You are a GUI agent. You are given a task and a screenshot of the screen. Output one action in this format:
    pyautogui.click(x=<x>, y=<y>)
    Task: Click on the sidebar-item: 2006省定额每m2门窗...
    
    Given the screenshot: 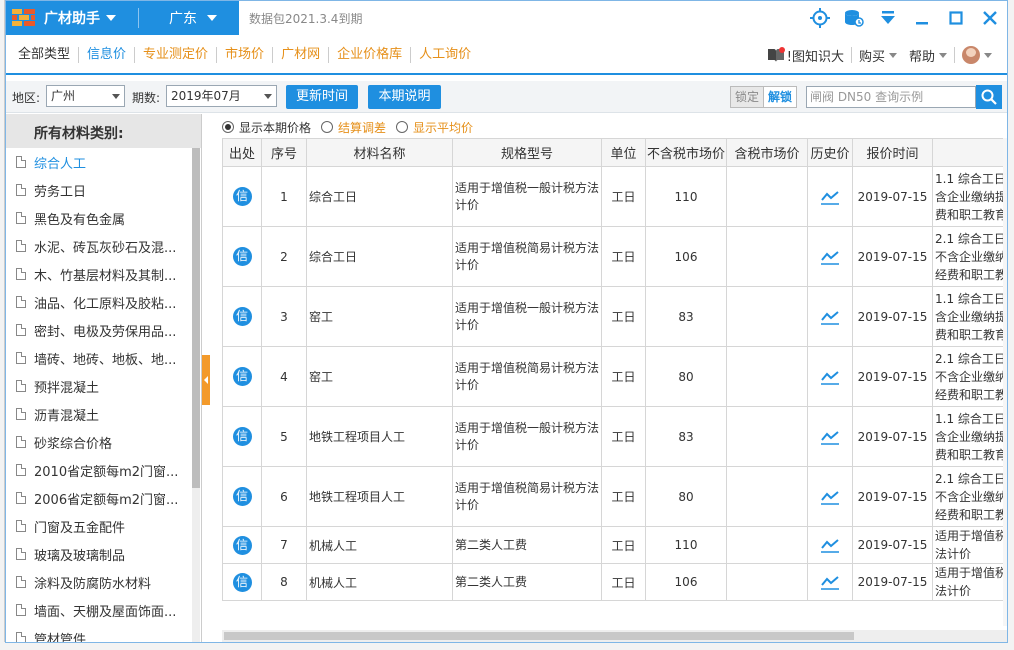 What is the action you would take?
    pyautogui.click(x=99, y=498)
    